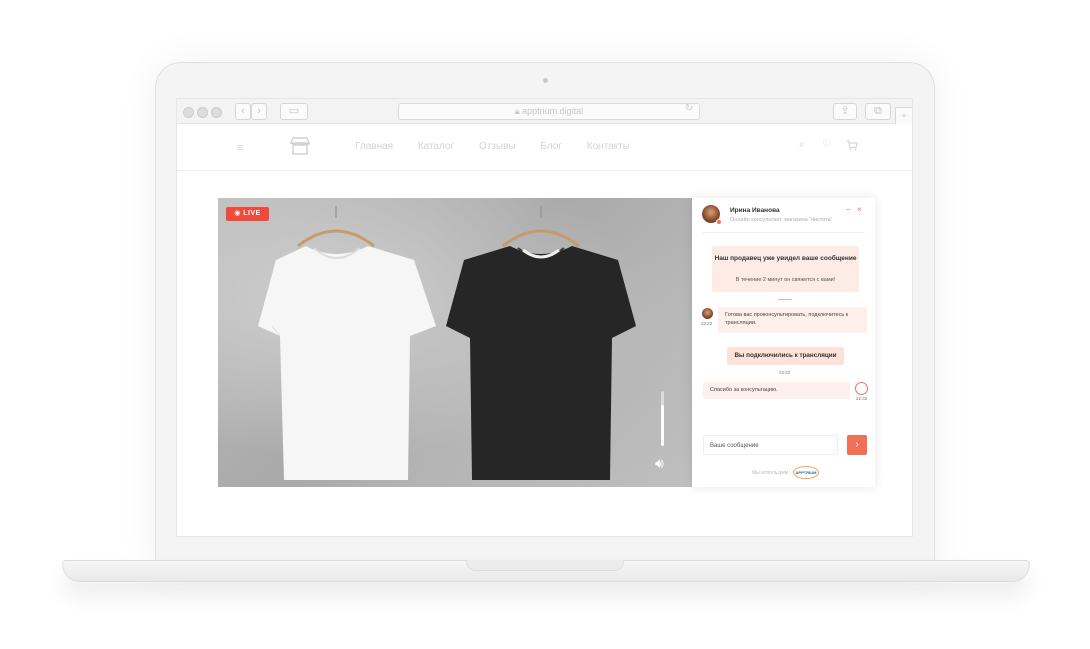 Image resolution: width=1090 pixels, height=649 pixels. I want to click on user-message-time: 22:32, so click(862, 398).